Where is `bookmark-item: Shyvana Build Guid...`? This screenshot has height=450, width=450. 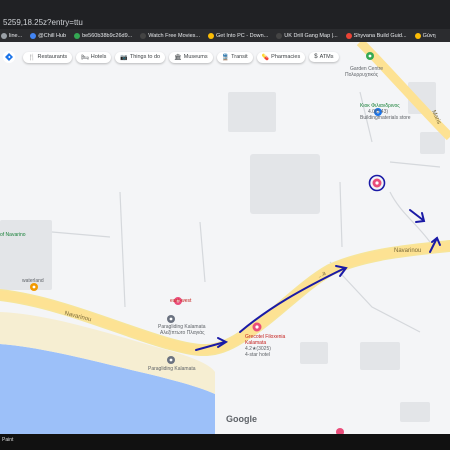 bookmark-item: Shyvana Build Guid... is located at coordinates (376, 35).